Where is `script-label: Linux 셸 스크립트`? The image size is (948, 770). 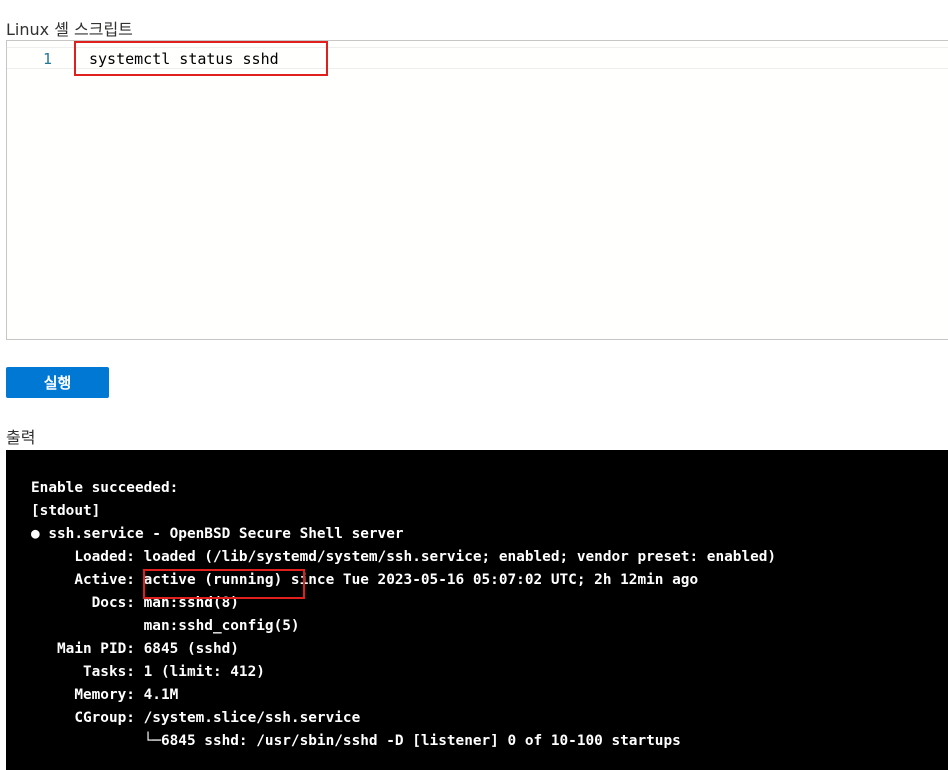 script-label: Linux 셸 스크립트 is located at coordinates (69, 29).